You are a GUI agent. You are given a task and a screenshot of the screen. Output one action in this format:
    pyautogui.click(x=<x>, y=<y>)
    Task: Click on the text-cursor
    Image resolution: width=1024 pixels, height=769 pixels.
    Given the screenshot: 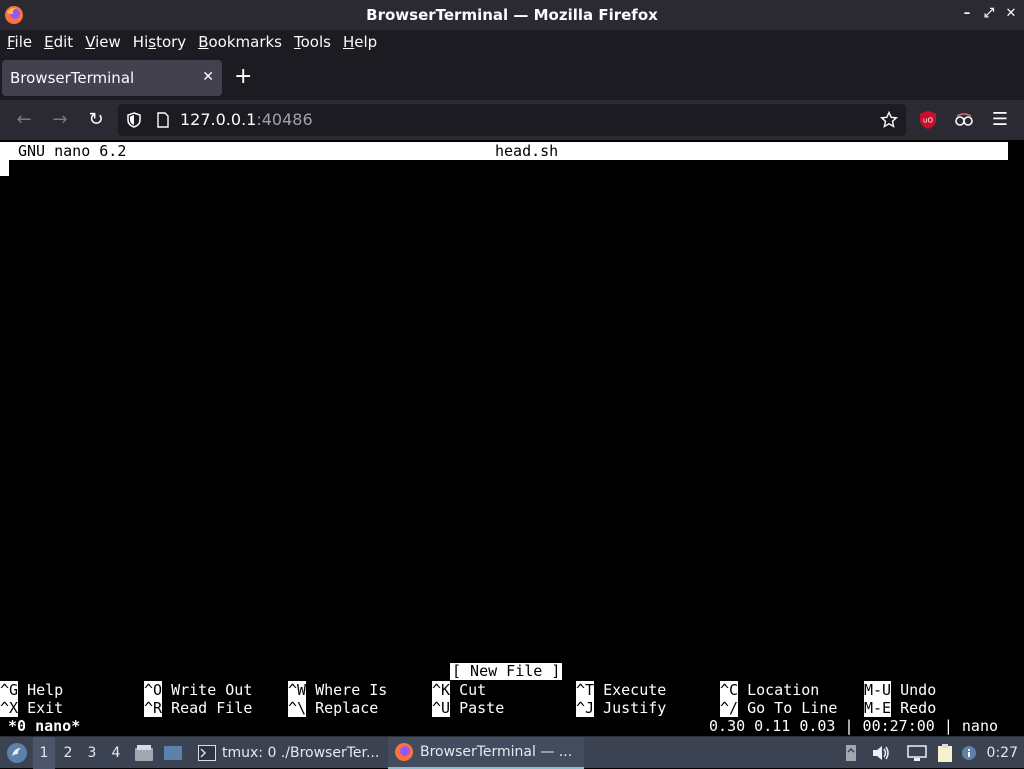 What is the action you would take?
    pyautogui.click(x=4, y=168)
    